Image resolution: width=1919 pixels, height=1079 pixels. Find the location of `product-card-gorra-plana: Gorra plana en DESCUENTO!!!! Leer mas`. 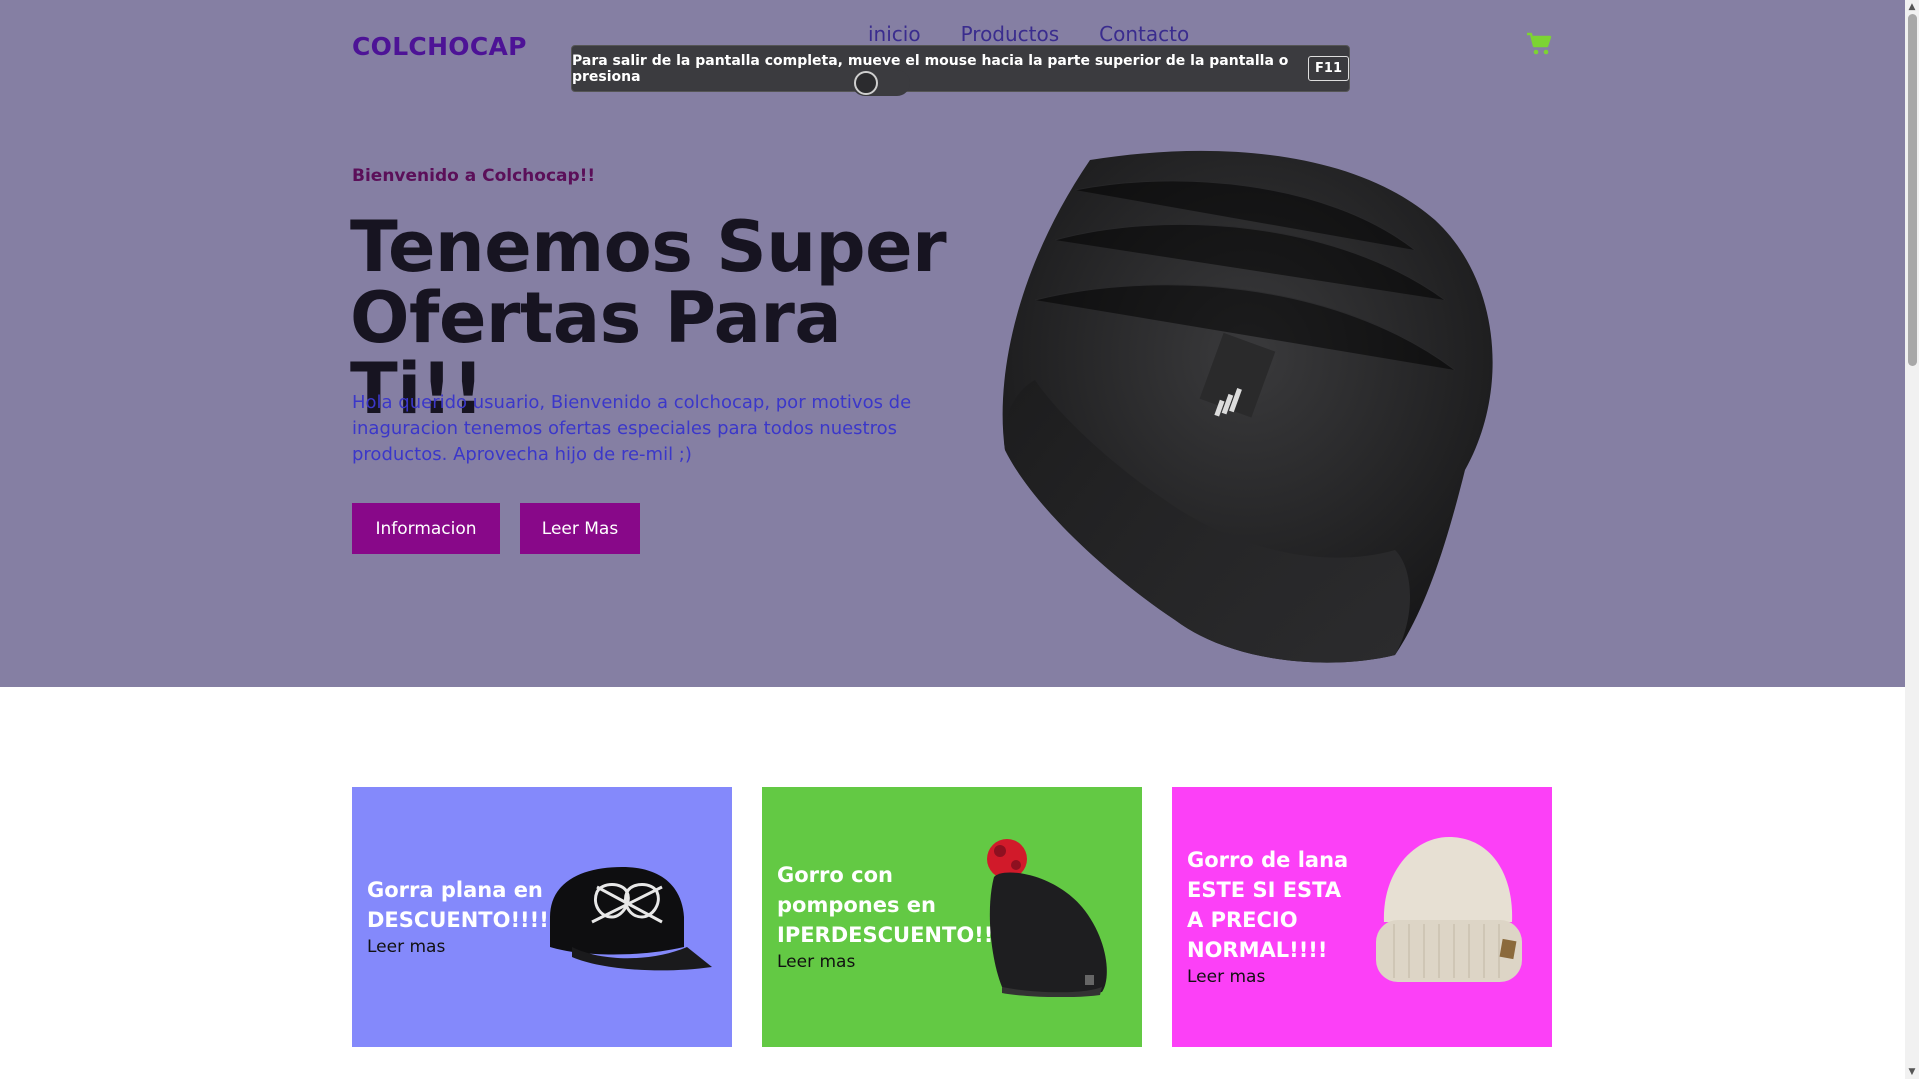

product-card-gorra-plana: Gorra plana en DESCUENTO!!!! Leer mas is located at coordinates (542, 917).